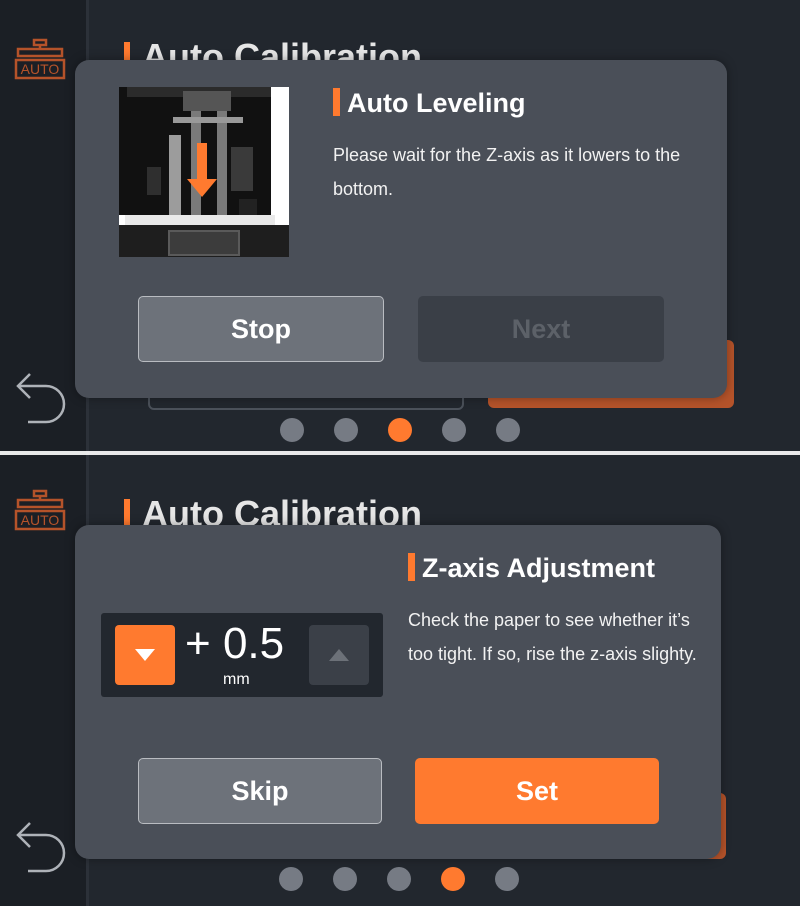 The height and width of the screenshot is (906, 800). Describe the element at coordinates (537, 791) in the screenshot. I see `set-button: Set` at that location.